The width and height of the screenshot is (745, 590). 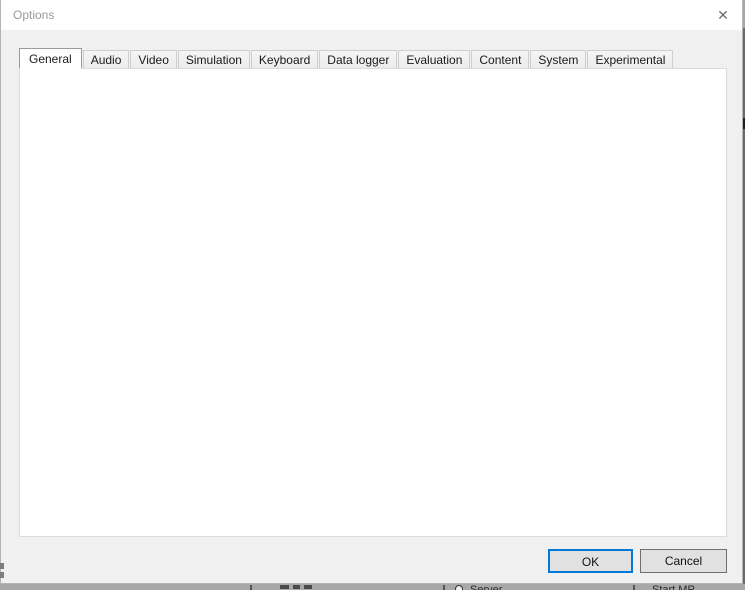 What do you see at coordinates (486, 587) in the screenshot?
I see `window-behind-label: Server` at bounding box center [486, 587].